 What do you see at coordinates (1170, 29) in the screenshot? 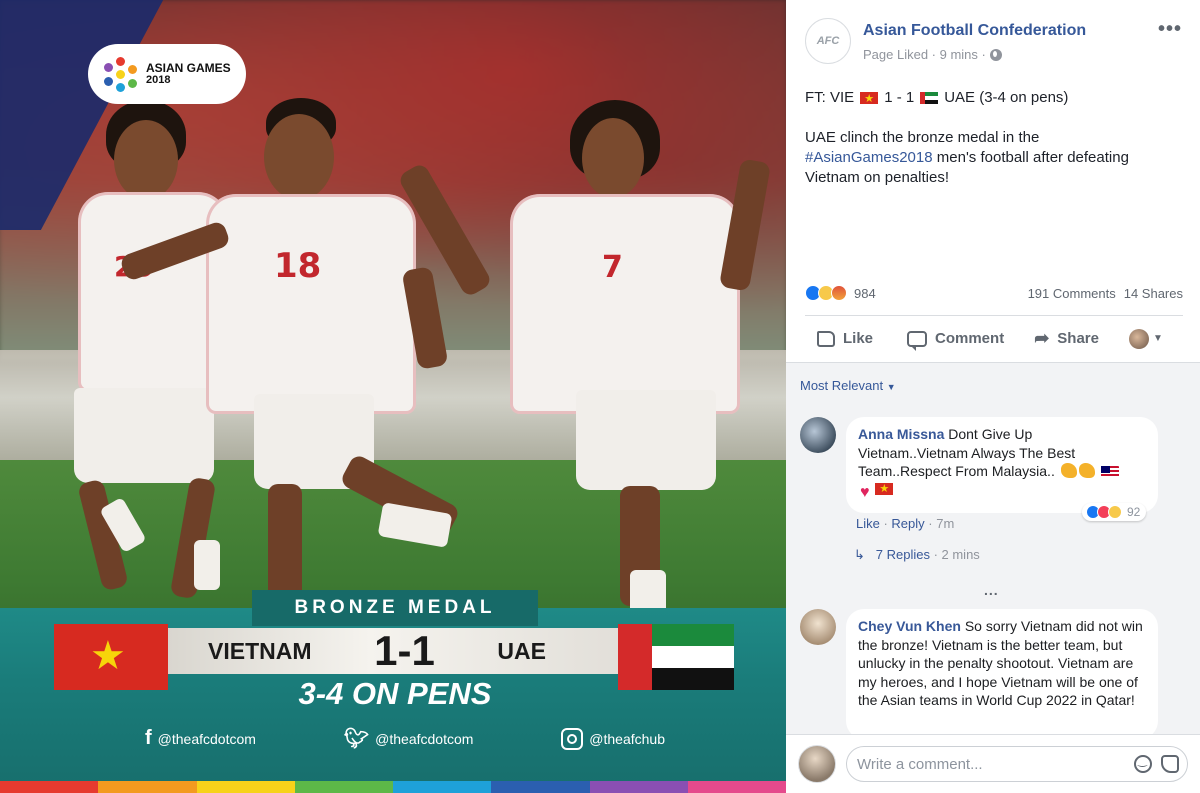
I see `more-options-button: •••` at bounding box center [1170, 29].